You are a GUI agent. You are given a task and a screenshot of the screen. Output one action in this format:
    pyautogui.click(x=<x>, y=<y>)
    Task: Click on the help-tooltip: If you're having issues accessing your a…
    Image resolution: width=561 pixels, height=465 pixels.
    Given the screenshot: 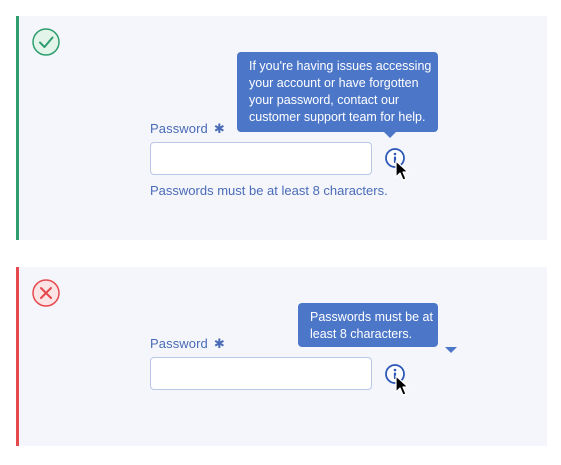 What is the action you would take?
    pyautogui.click(x=337, y=95)
    